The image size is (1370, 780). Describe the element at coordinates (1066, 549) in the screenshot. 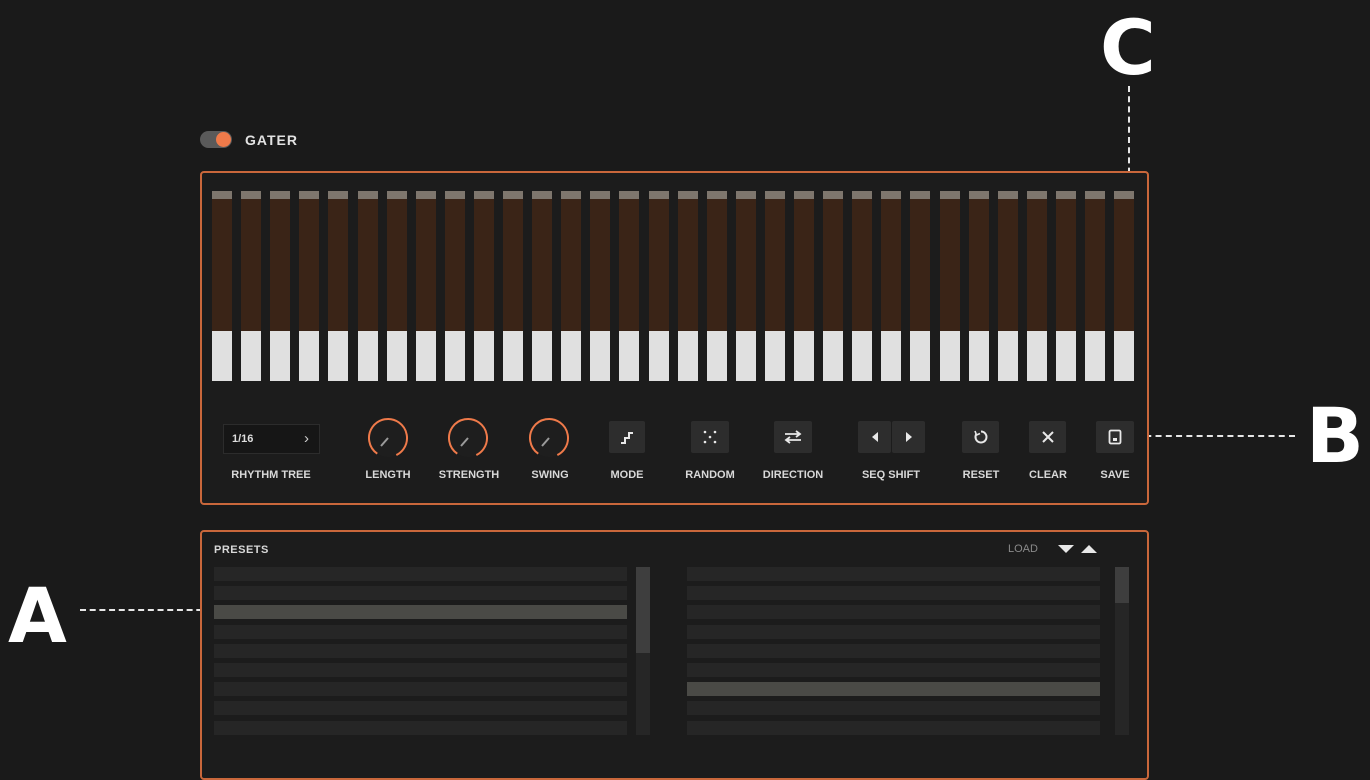

I see `sort-down-icon` at that location.